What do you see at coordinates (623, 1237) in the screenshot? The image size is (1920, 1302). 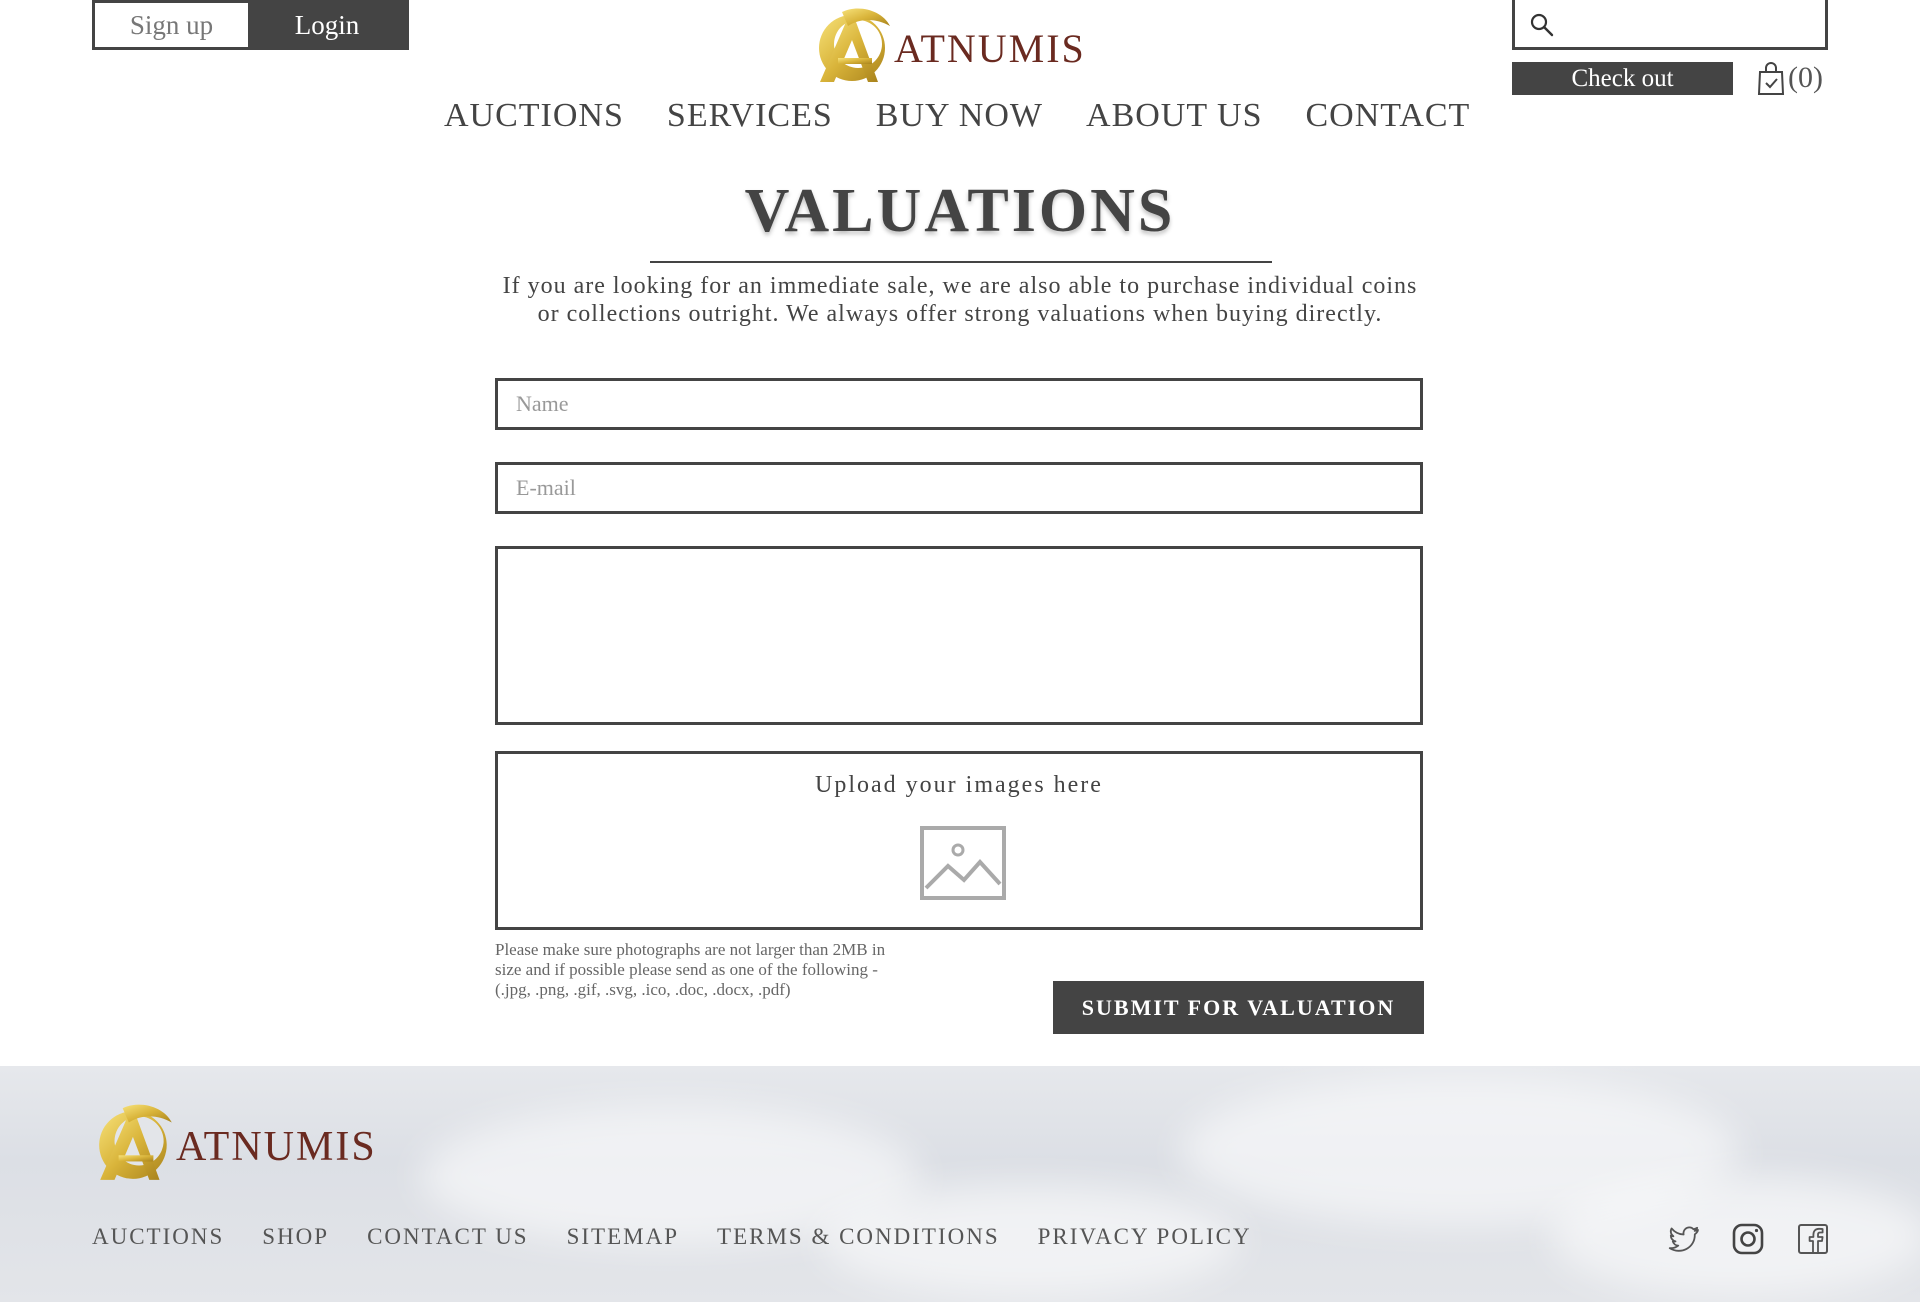 I see `footer-nav-sitemap: SITEMAP` at bounding box center [623, 1237].